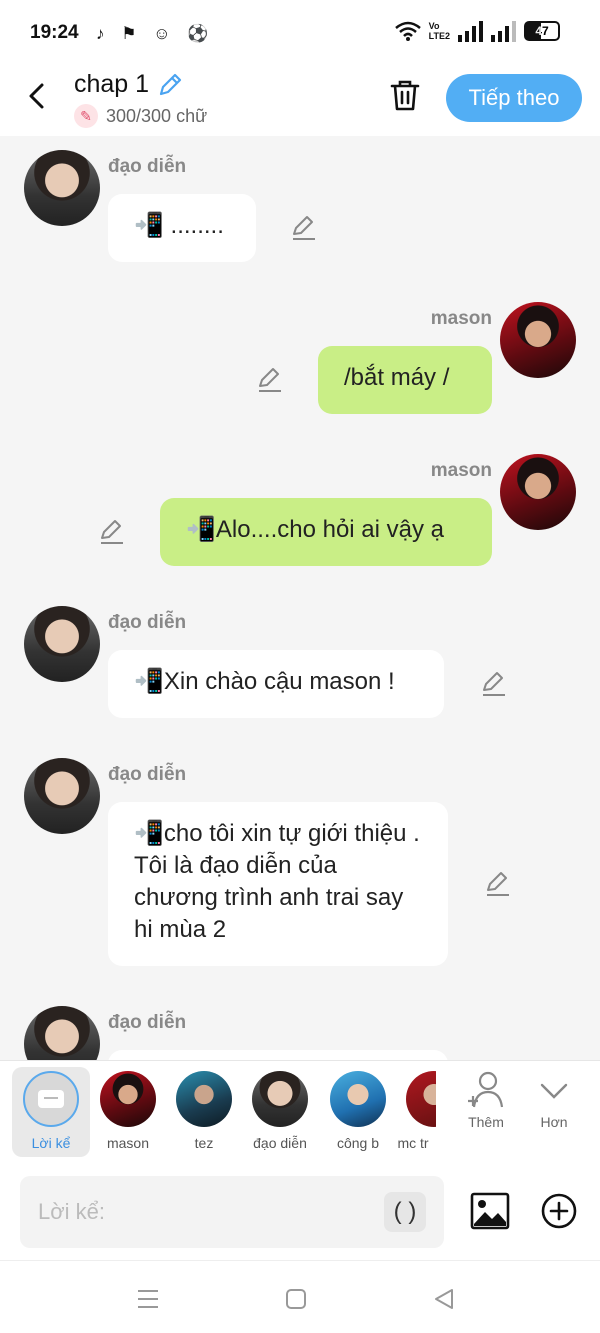 The width and height of the screenshot is (600, 1333). Describe the element at coordinates (405, 1212) in the screenshot. I see `parentheses-button: ( )` at that location.